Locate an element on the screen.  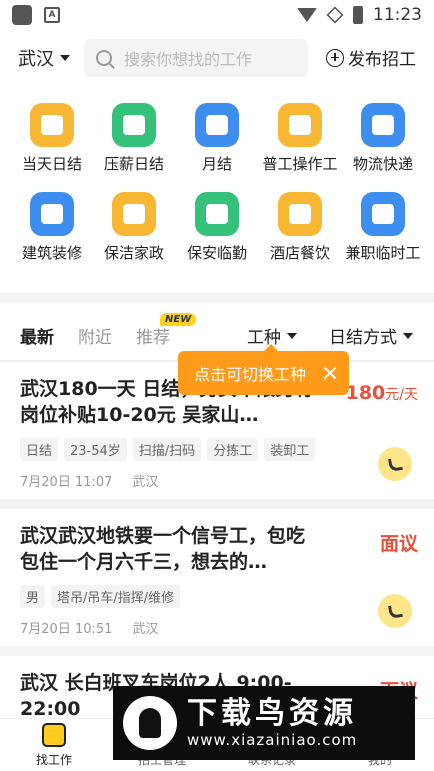
battery-charging-icon is located at coordinates (358, 15).